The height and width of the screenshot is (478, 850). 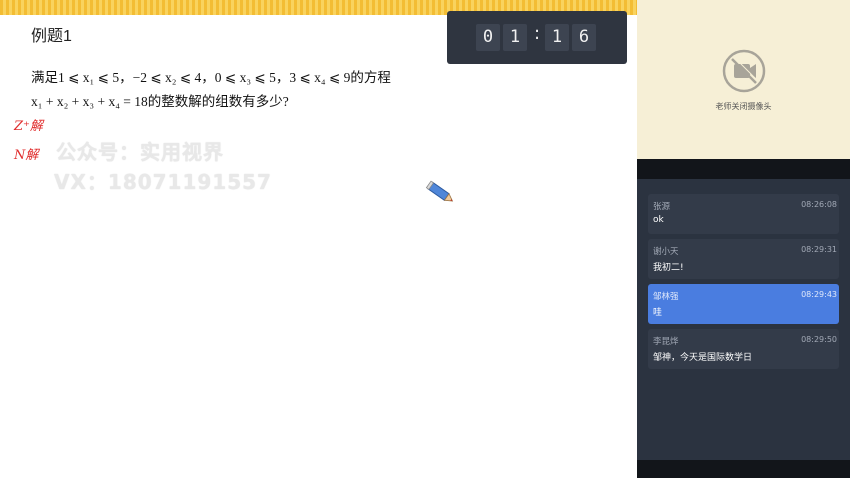 What do you see at coordinates (28, 126) in the screenshot?
I see `handwritten-note-positive-integer: Z⁺解` at bounding box center [28, 126].